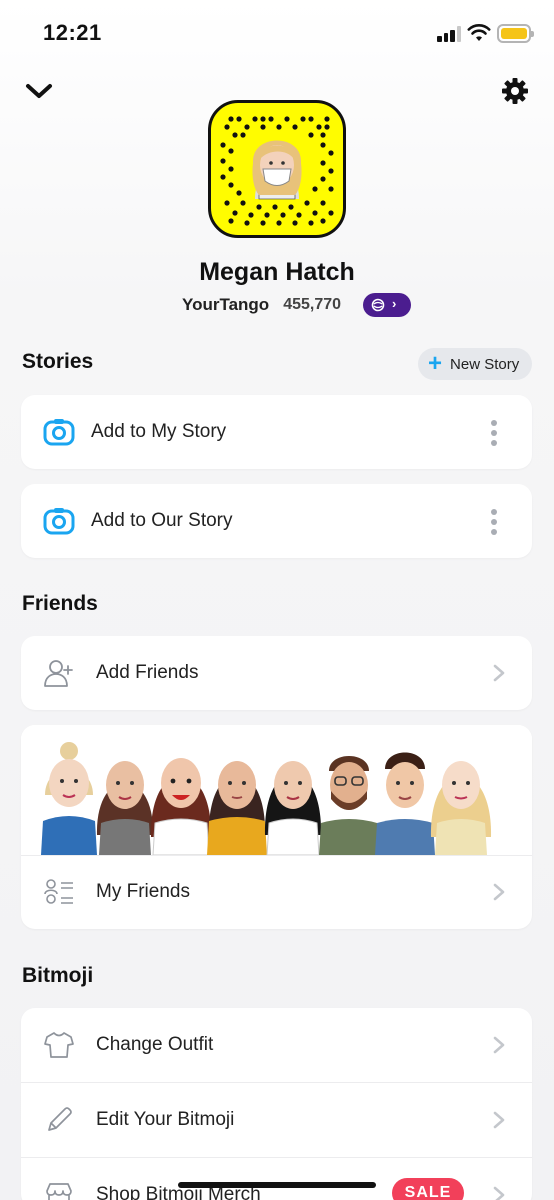 This screenshot has height=1200, width=554. I want to click on snap-score: 455,770, so click(312, 305).